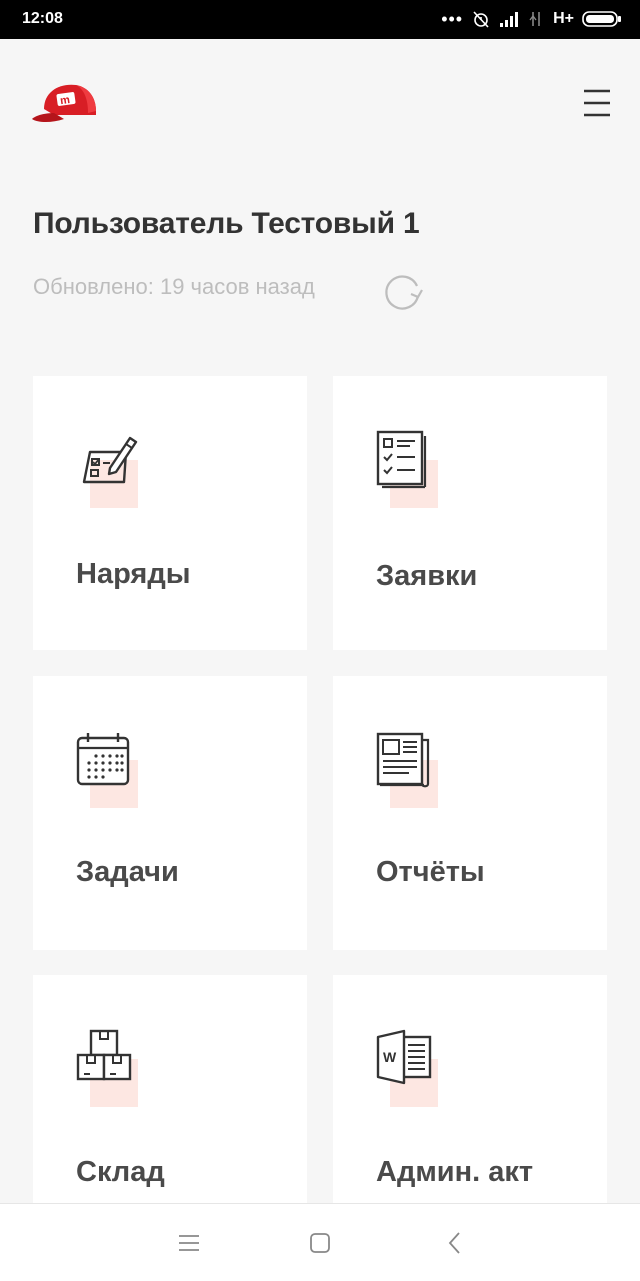 This screenshot has width=640, height=1281. Describe the element at coordinates (470, 513) in the screenshot. I see `tile-requests: Заявки` at that location.